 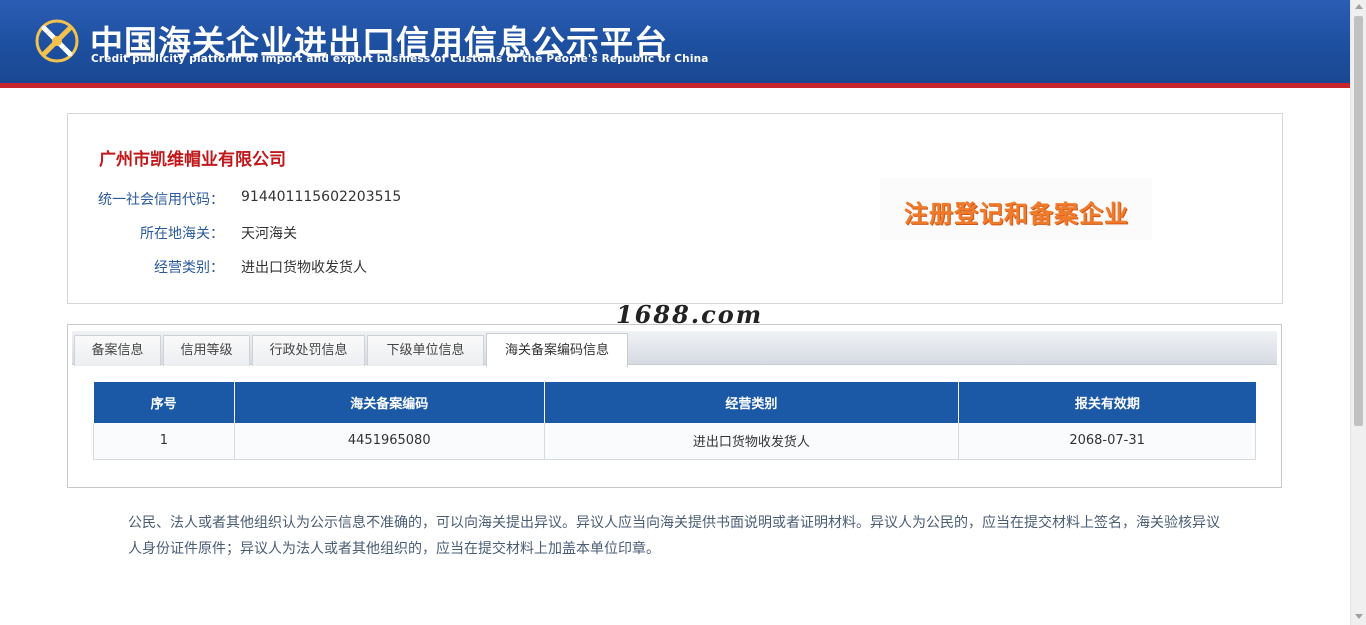 I want to click on scroll-thumb, so click(x=1358, y=221).